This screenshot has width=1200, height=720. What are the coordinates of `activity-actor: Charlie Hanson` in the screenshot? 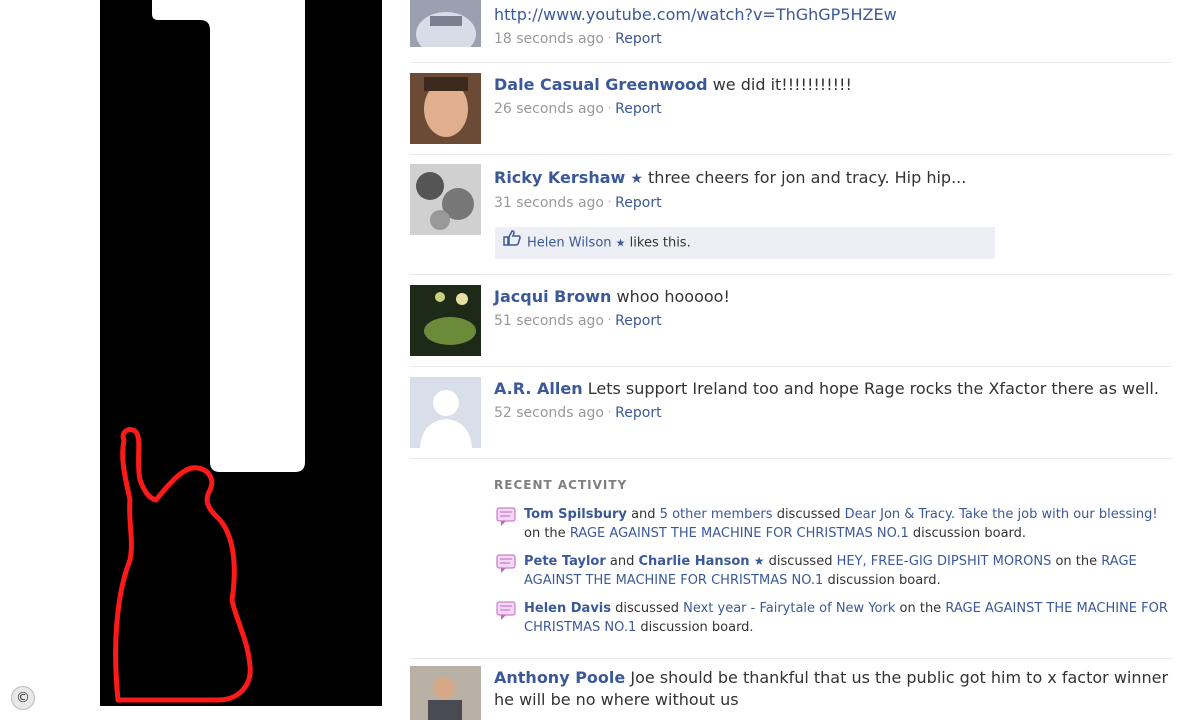 It's located at (694, 561).